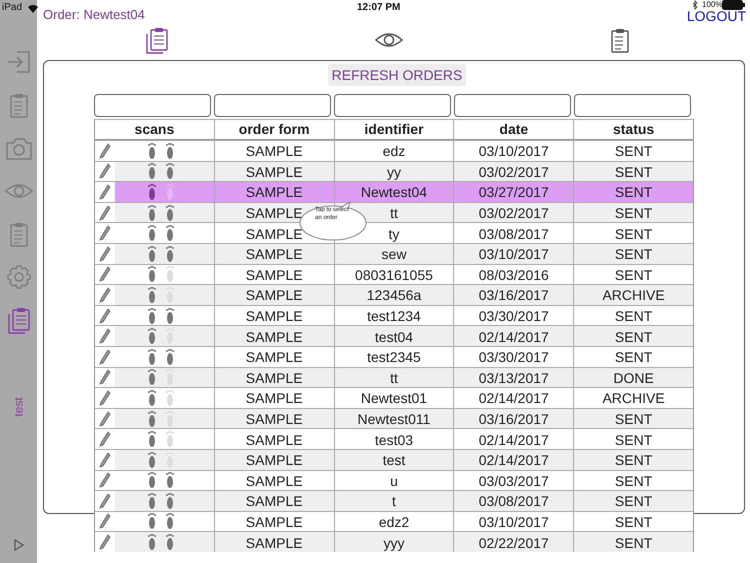  I want to click on column-header: order form, so click(274, 129).